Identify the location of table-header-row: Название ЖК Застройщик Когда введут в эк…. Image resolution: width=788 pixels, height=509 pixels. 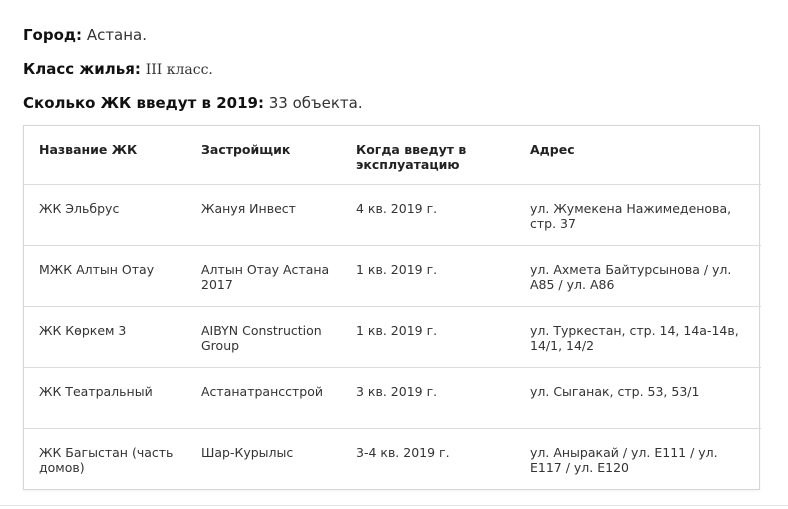
(392, 155).